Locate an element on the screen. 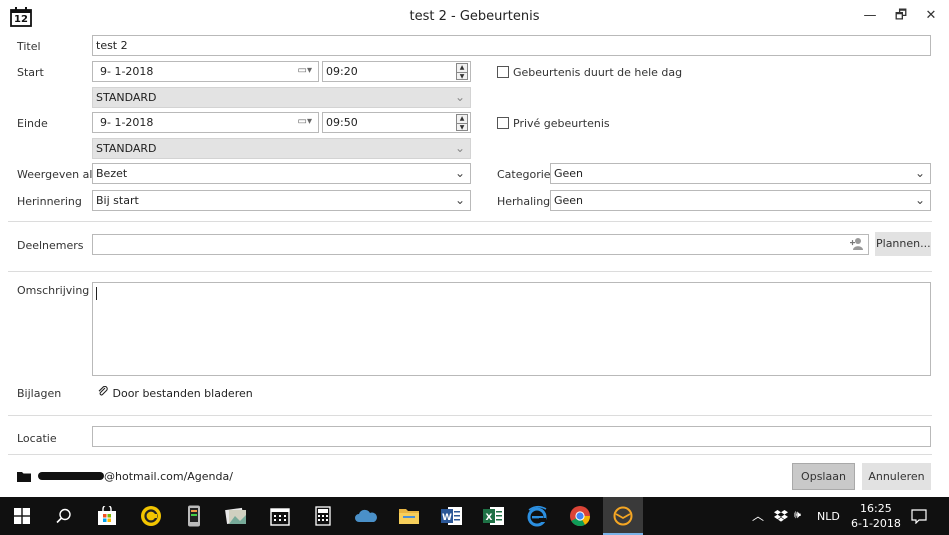 This screenshot has width=949, height=535. end-date-picker: 9- 1-2018 ▭▾ is located at coordinates (205, 122).